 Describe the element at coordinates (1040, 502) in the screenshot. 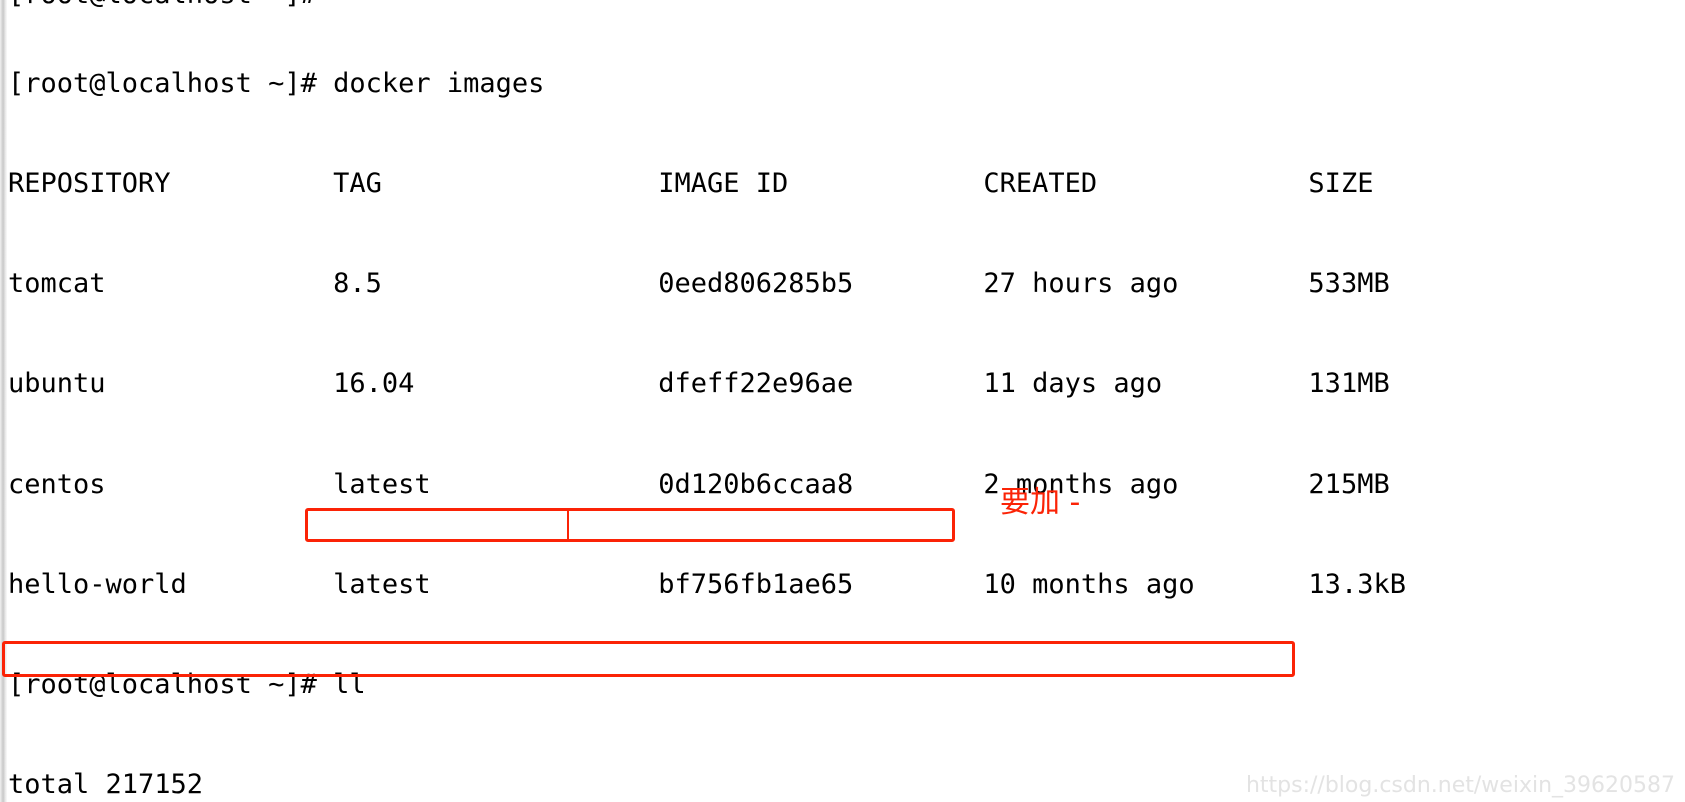

I see `annotation-note: 要加 -` at that location.